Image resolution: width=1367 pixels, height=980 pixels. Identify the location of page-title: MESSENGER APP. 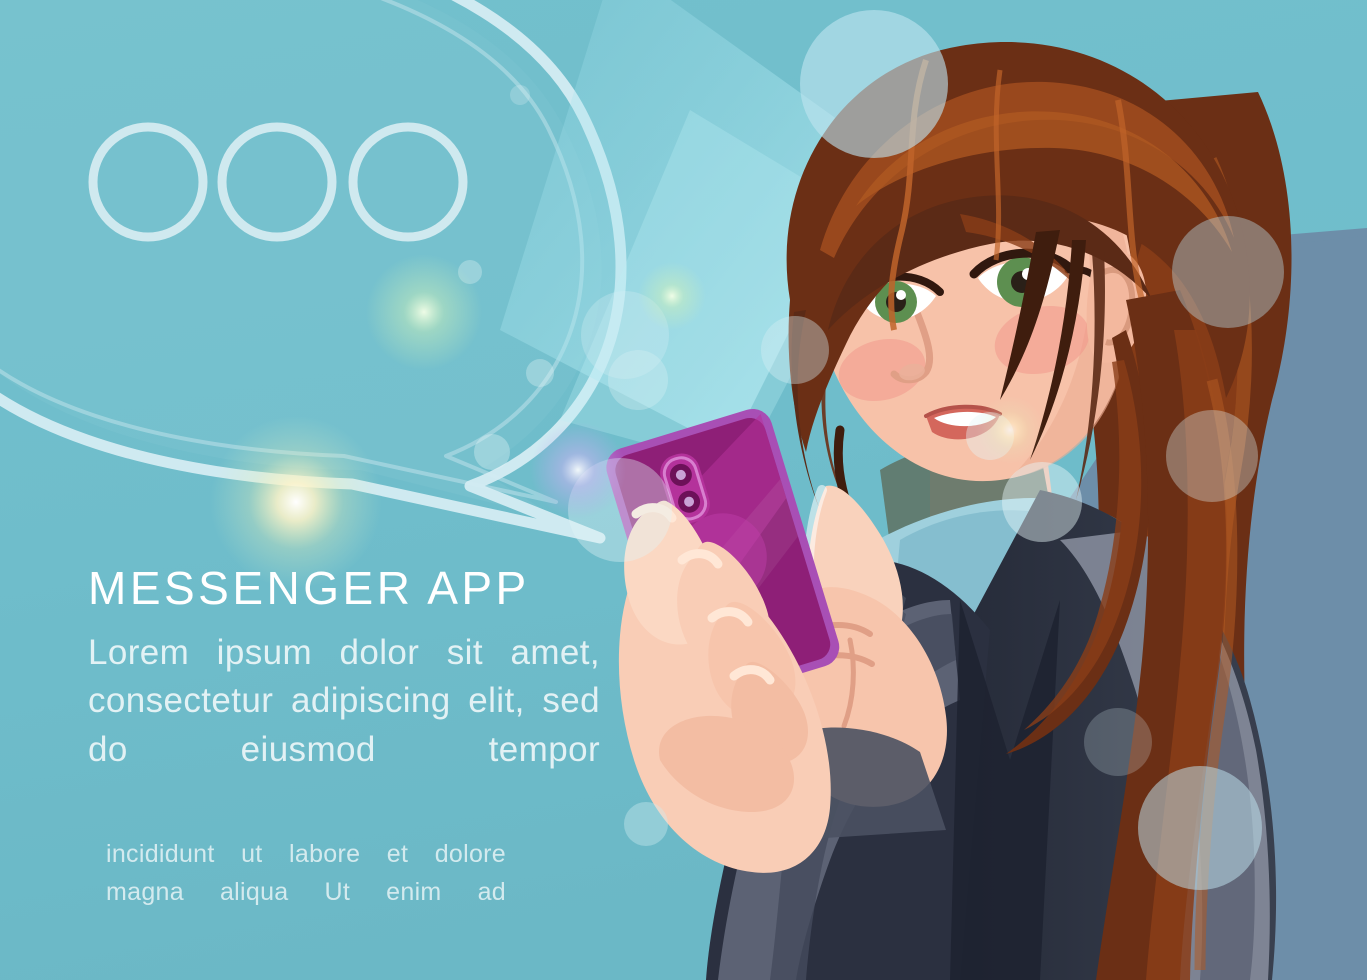
(309, 588).